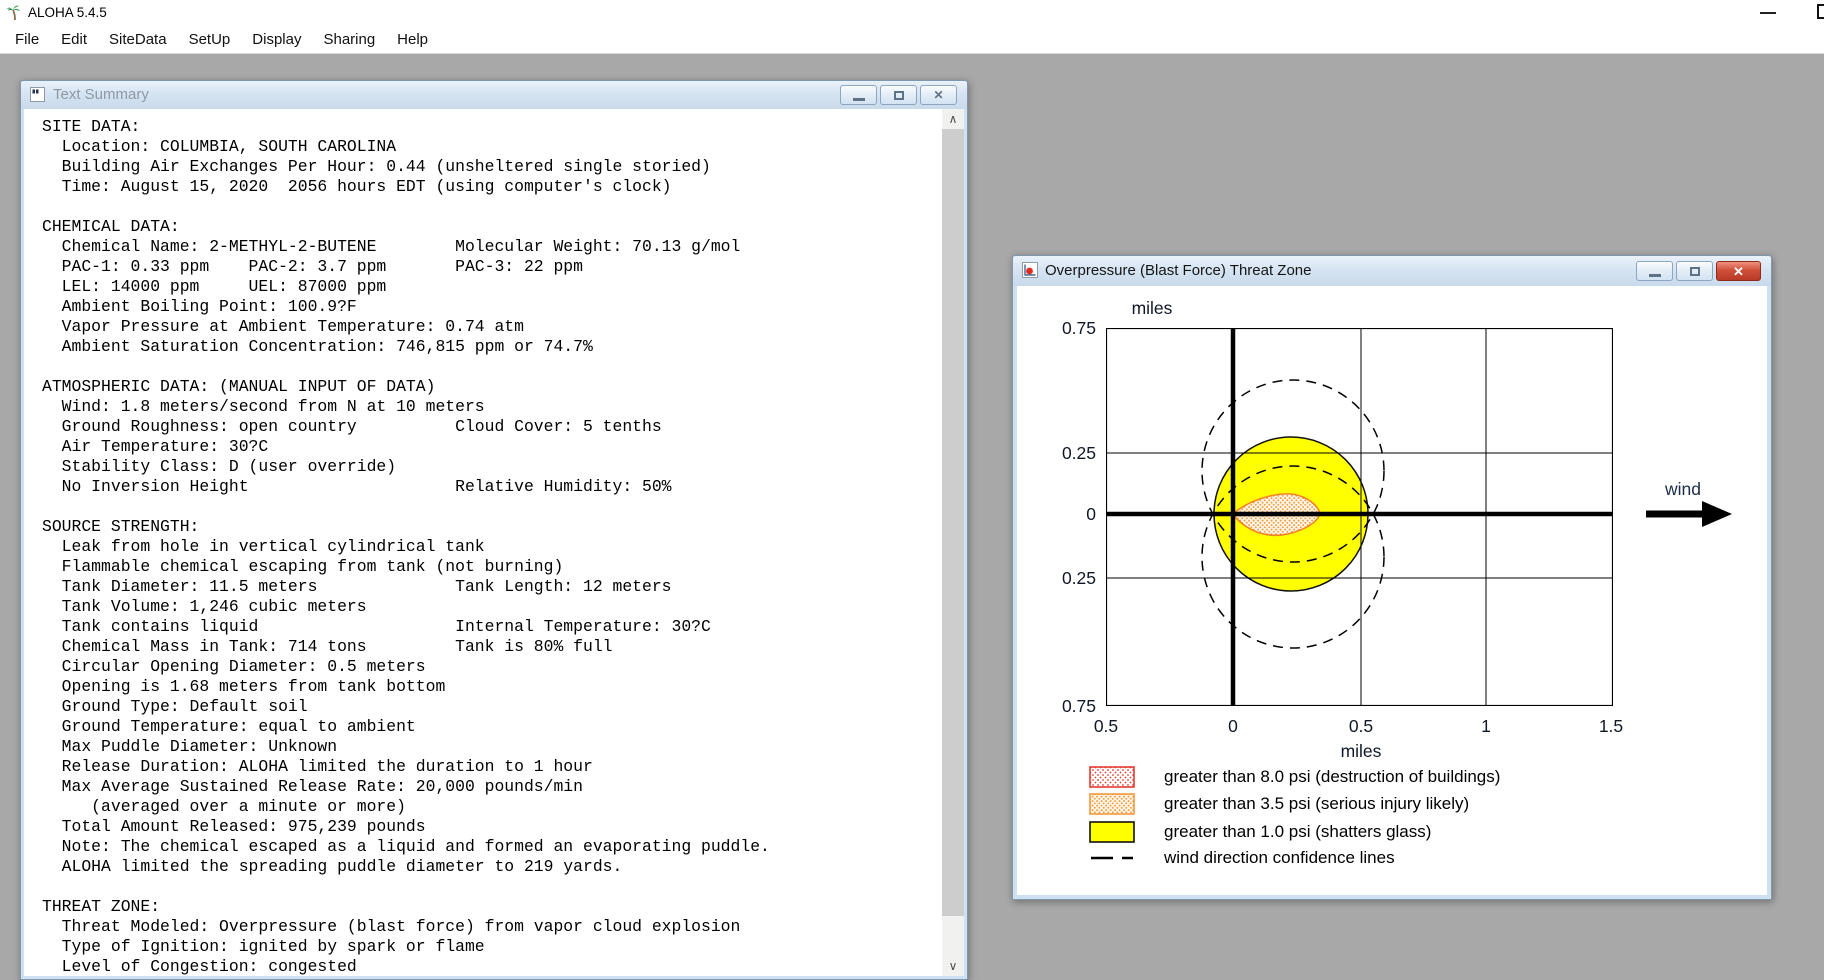 Image resolution: width=1824 pixels, height=980 pixels. What do you see at coordinates (1689, 514) in the screenshot?
I see `wind-arrow-icon` at bounding box center [1689, 514].